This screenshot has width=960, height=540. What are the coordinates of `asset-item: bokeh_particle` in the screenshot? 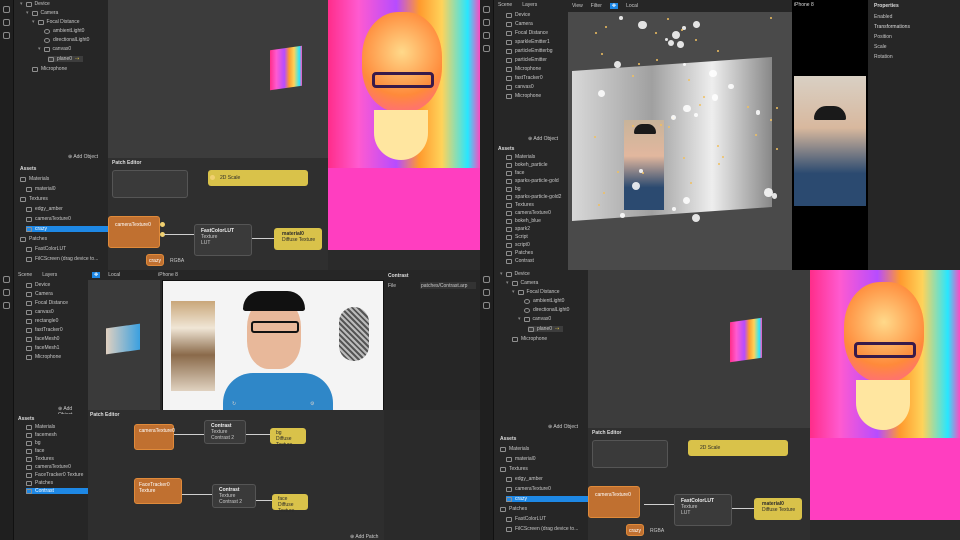 It's located at (539, 165).